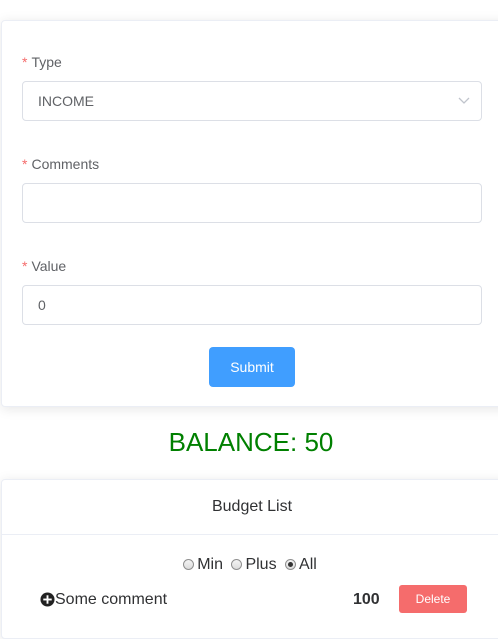 The image size is (498, 639). I want to click on comments-input, so click(252, 203).